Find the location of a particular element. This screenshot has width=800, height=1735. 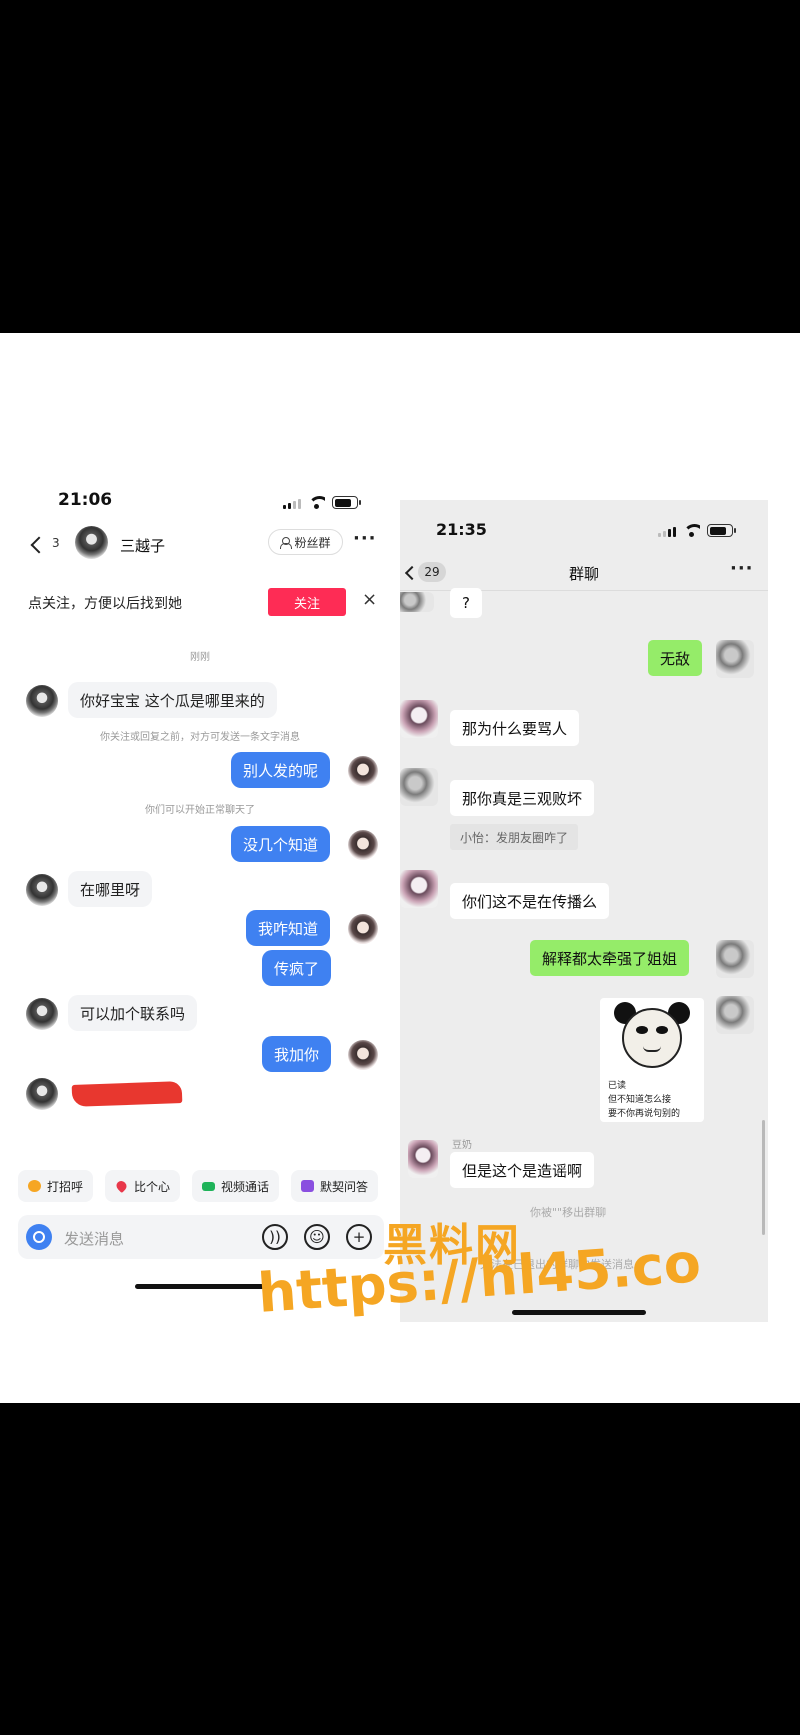

plus-icon: + is located at coordinates (359, 1237).